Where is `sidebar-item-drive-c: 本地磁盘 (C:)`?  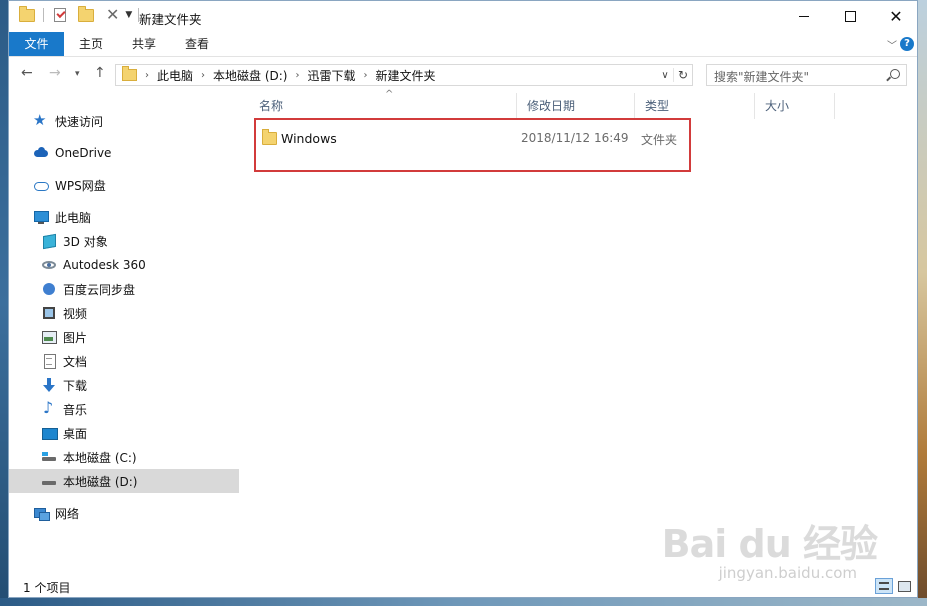
sidebar-item-drive-c: 本地磁盘 (C:) is located at coordinates (124, 457).